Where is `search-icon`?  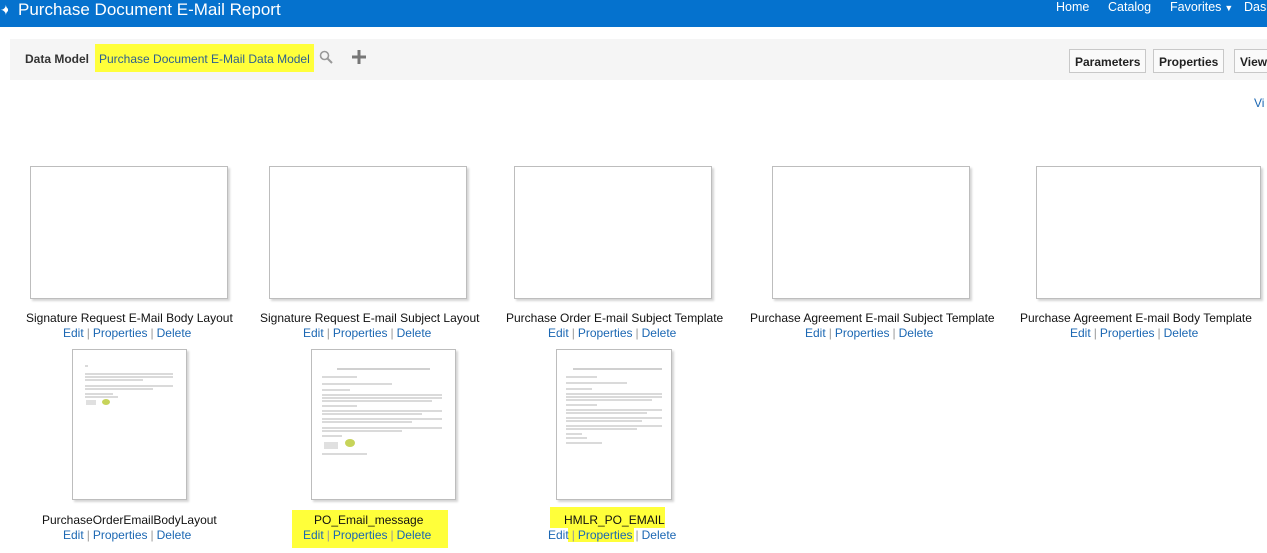 search-icon is located at coordinates (326, 59).